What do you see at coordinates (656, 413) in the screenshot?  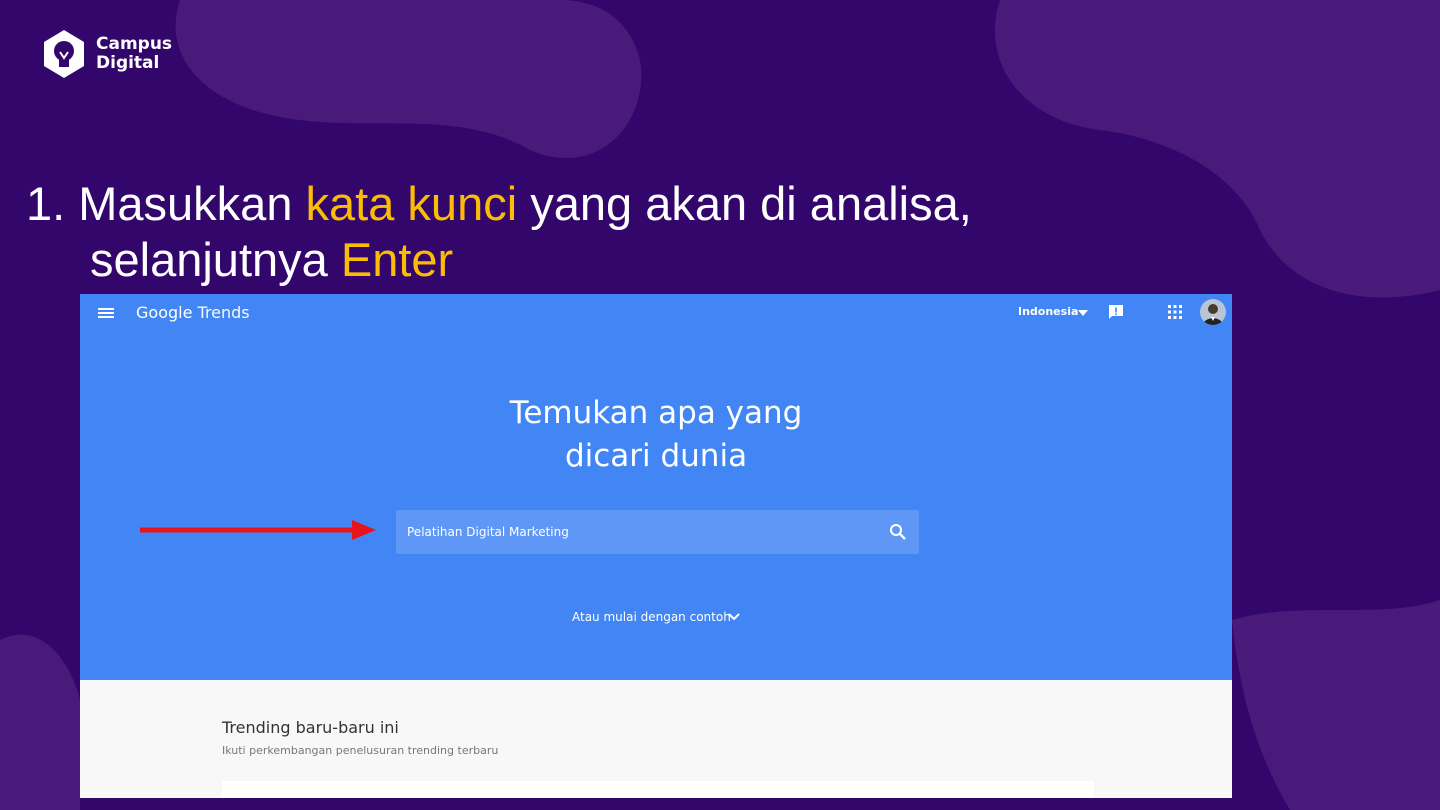 I see `hero-title-line1: Temukan apa yang` at bounding box center [656, 413].